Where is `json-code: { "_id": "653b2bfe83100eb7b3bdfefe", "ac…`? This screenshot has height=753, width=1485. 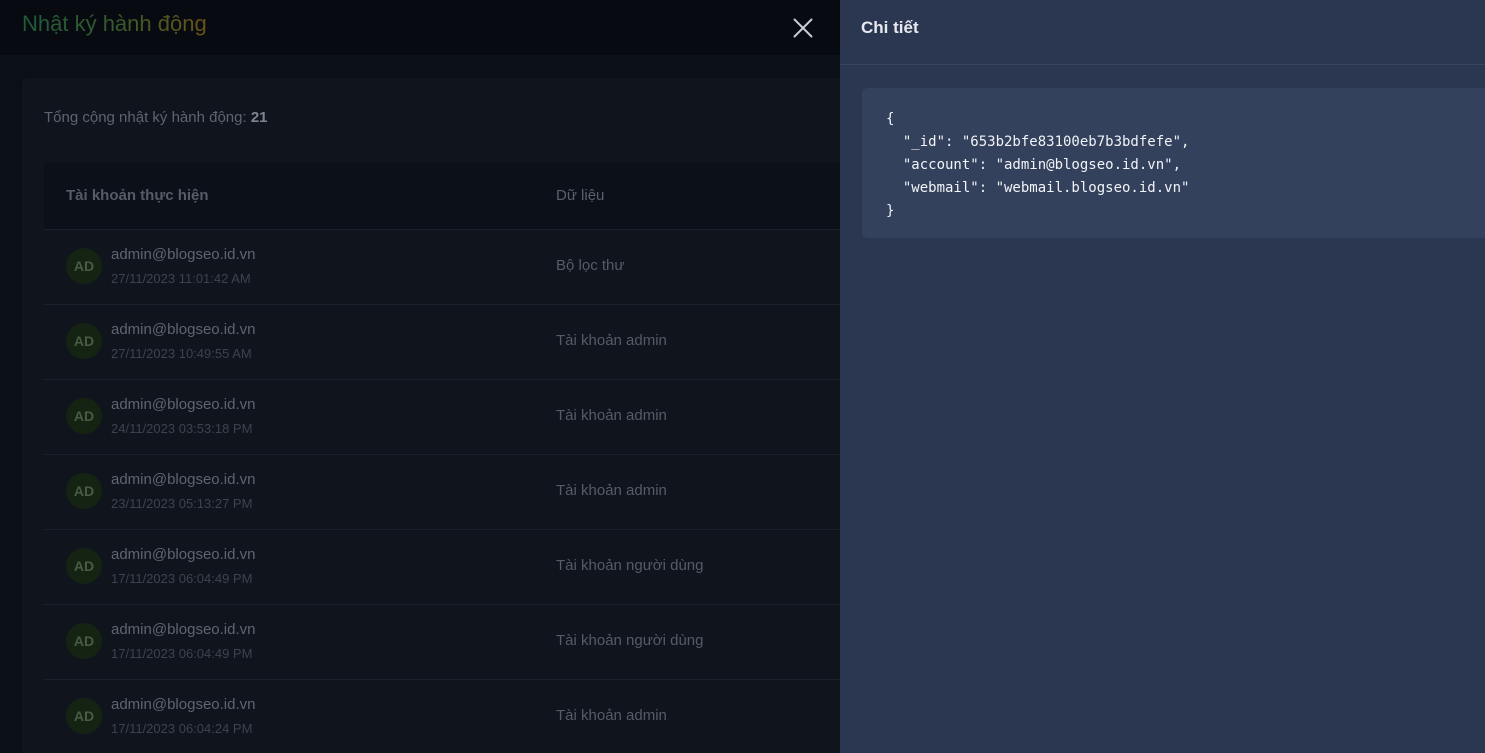
json-code: { "_id": "653b2bfe83100eb7b3bdfefe", "ac… is located at coordinates (1037, 165).